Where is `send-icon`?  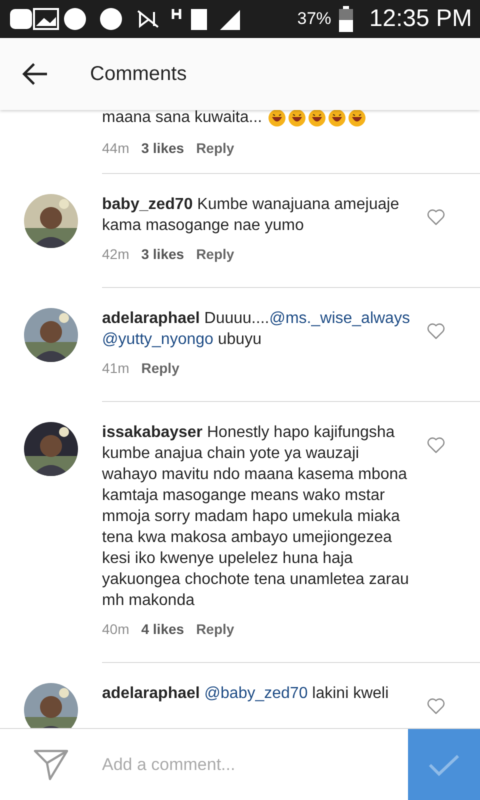
send-icon is located at coordinates (51, 765).